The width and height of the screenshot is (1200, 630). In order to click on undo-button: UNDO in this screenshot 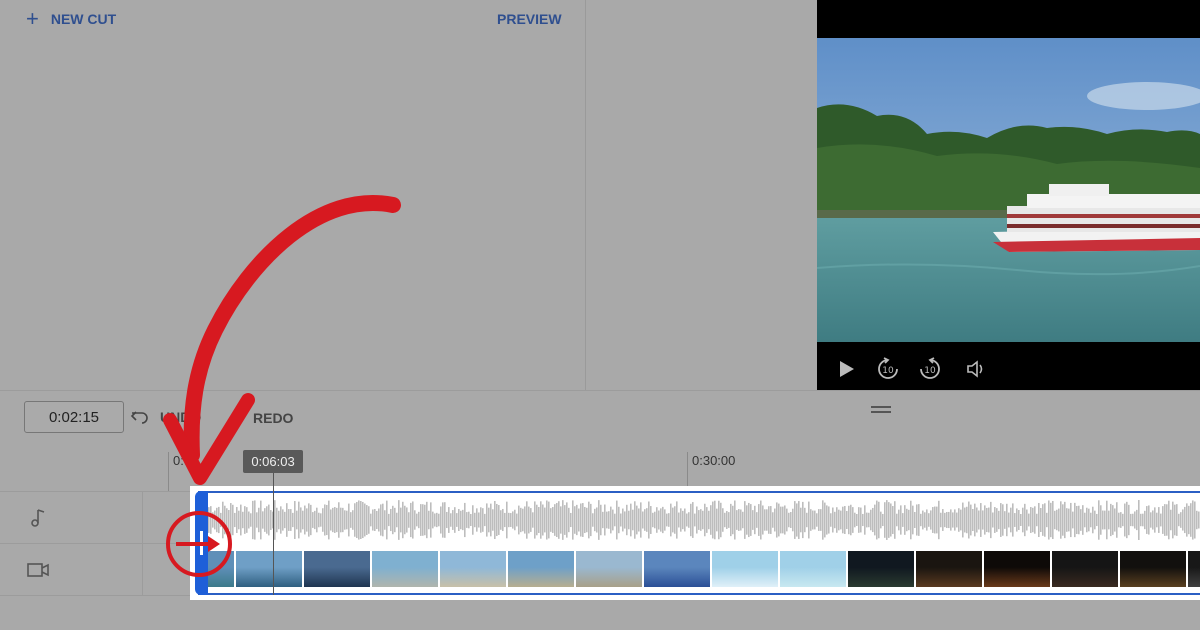, I will do `click(165, 417)`.